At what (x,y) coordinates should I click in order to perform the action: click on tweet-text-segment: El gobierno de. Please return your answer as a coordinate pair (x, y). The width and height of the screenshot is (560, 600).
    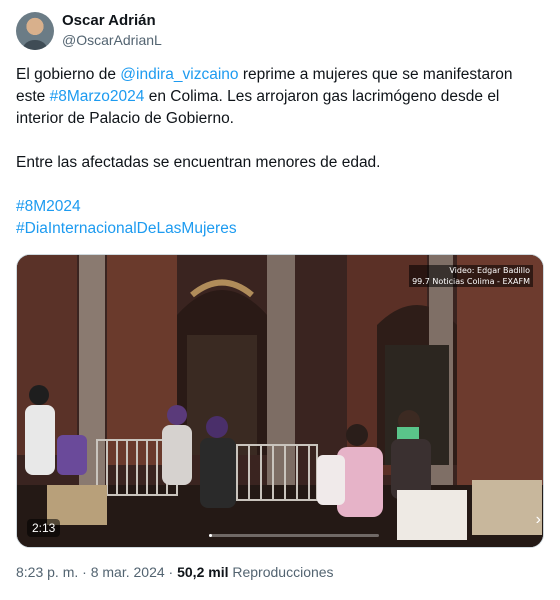
    Looking at the image, I should click on (68, 74).